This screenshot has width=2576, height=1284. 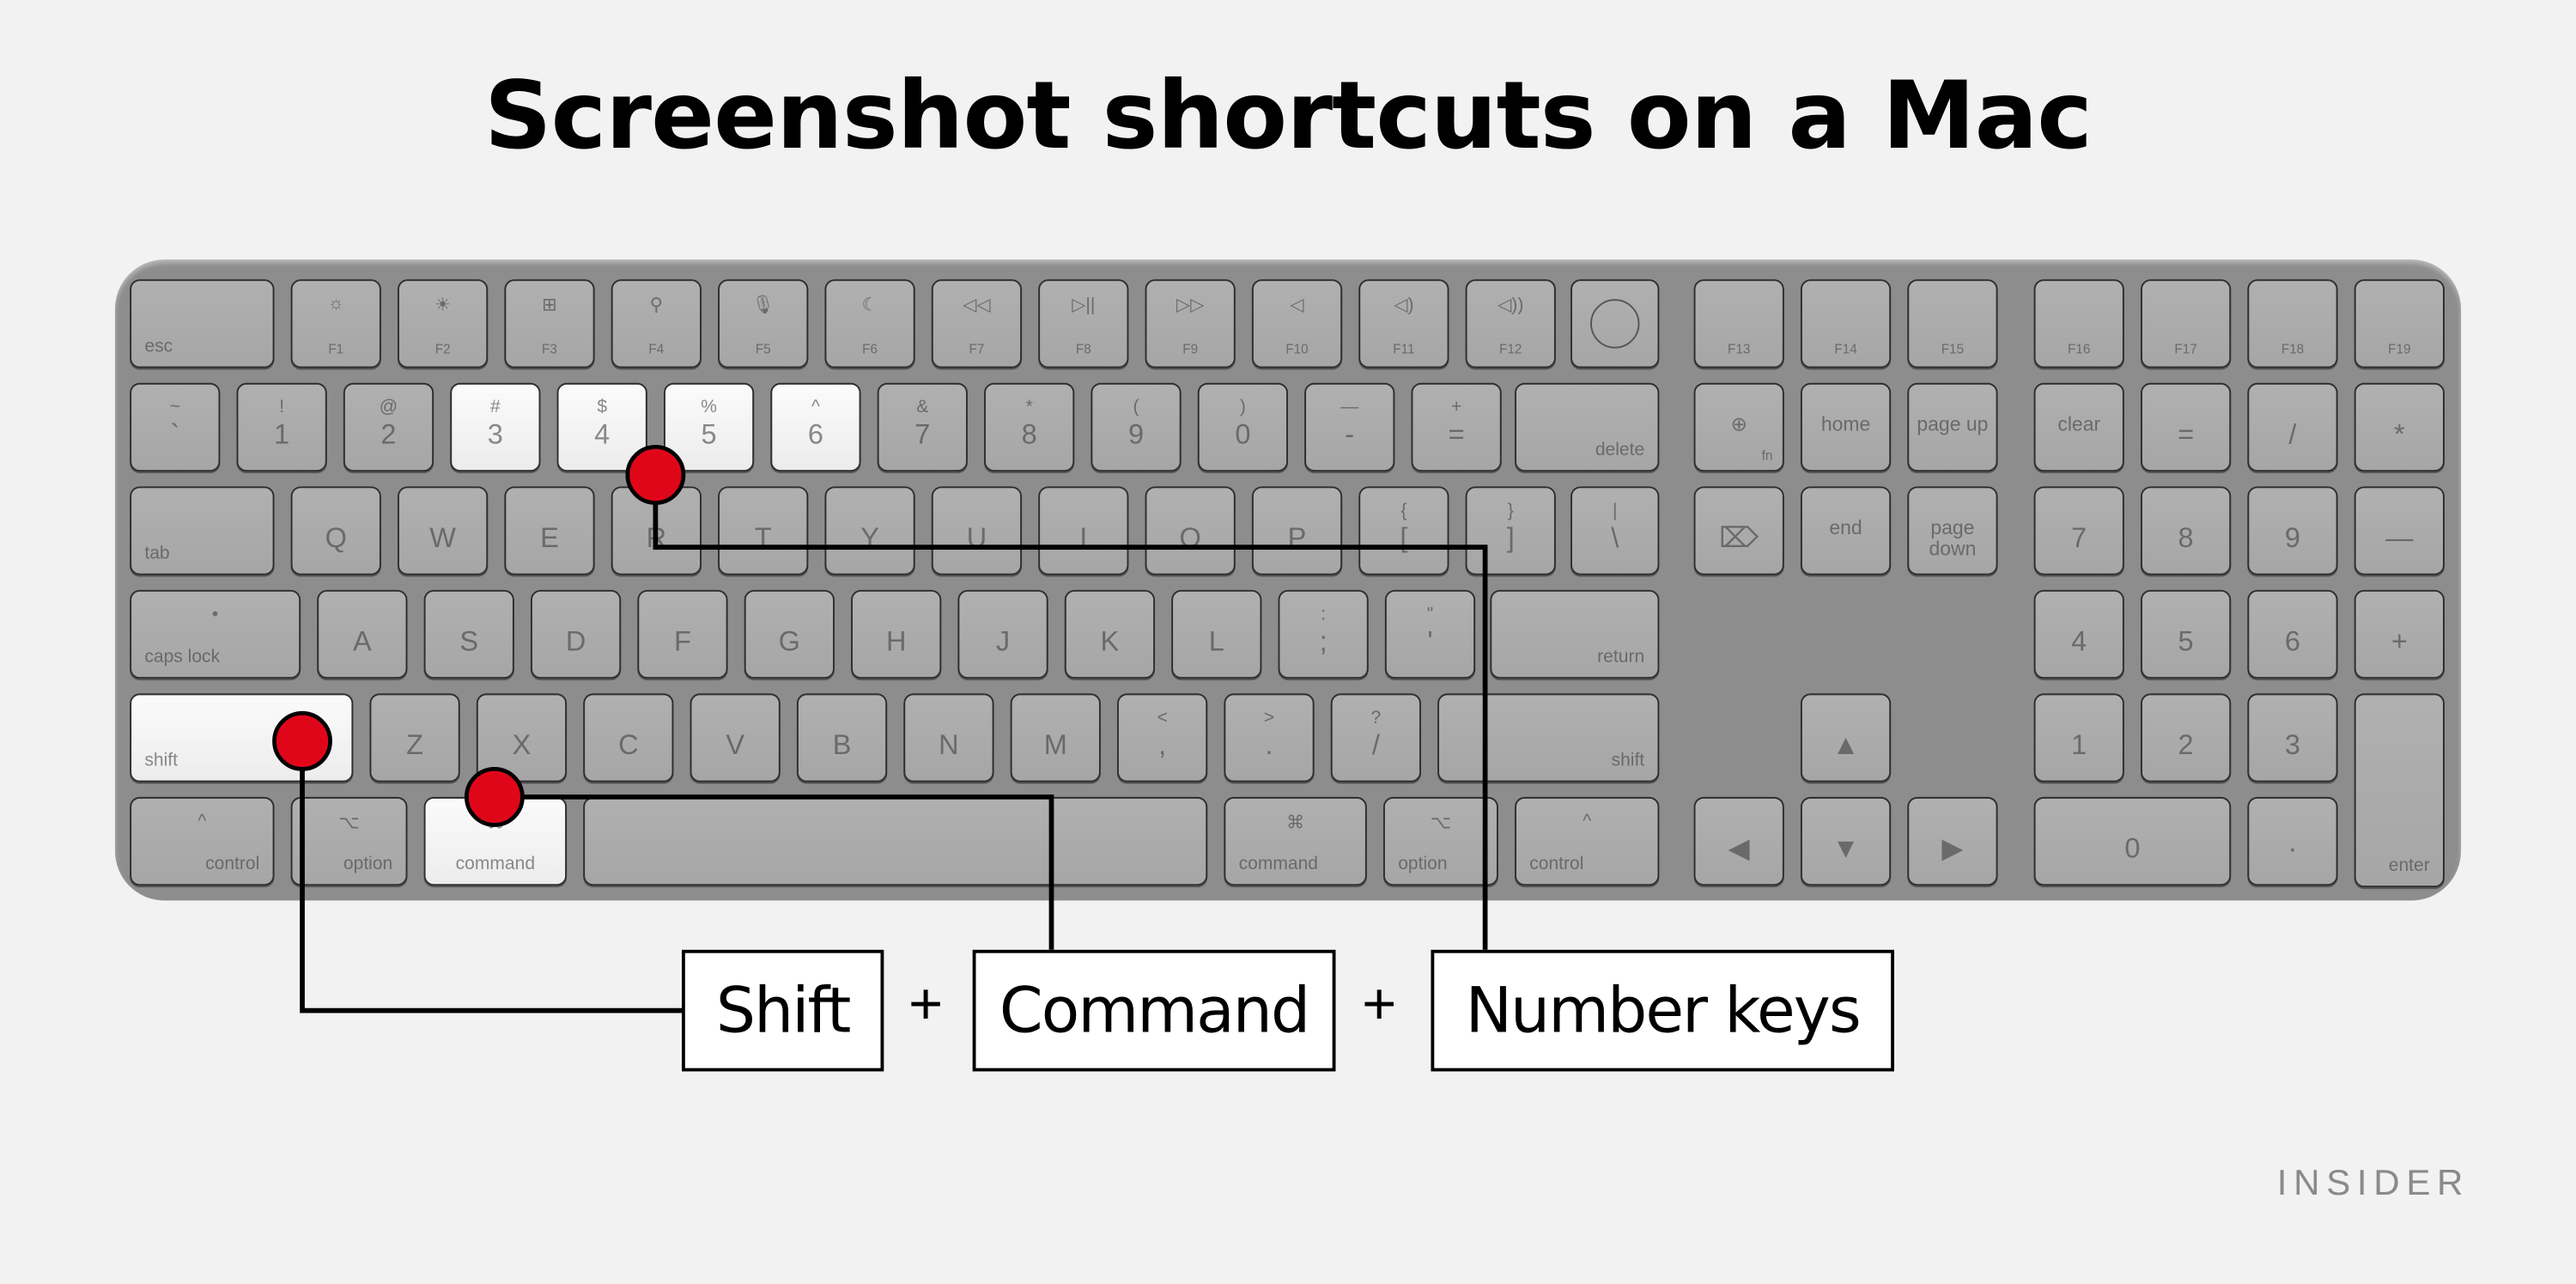 I want to click on shift-label-box: Shift, so click(x=783, y=1010).